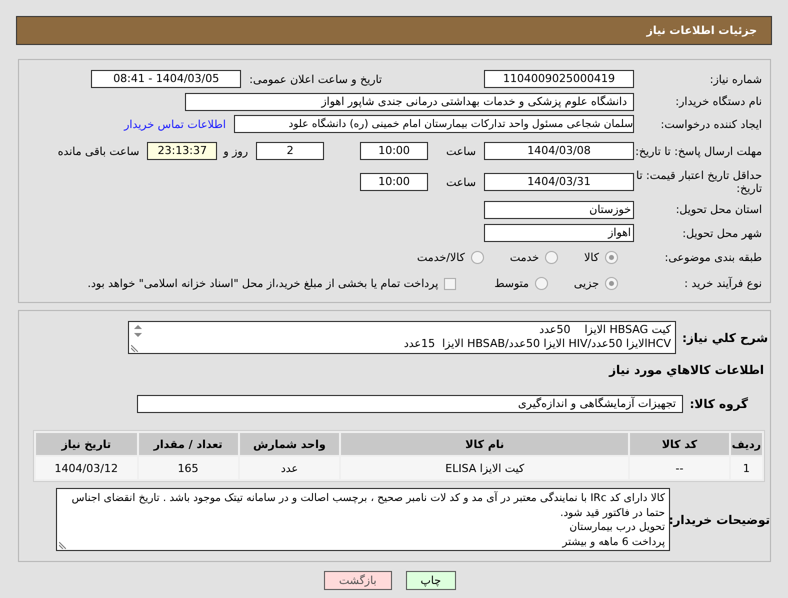 The image size is (788, 598). What do you see at coordinates (290, 468) in the screenshot?
I see `table-cell: عدد` at bounding box center [290, 468].